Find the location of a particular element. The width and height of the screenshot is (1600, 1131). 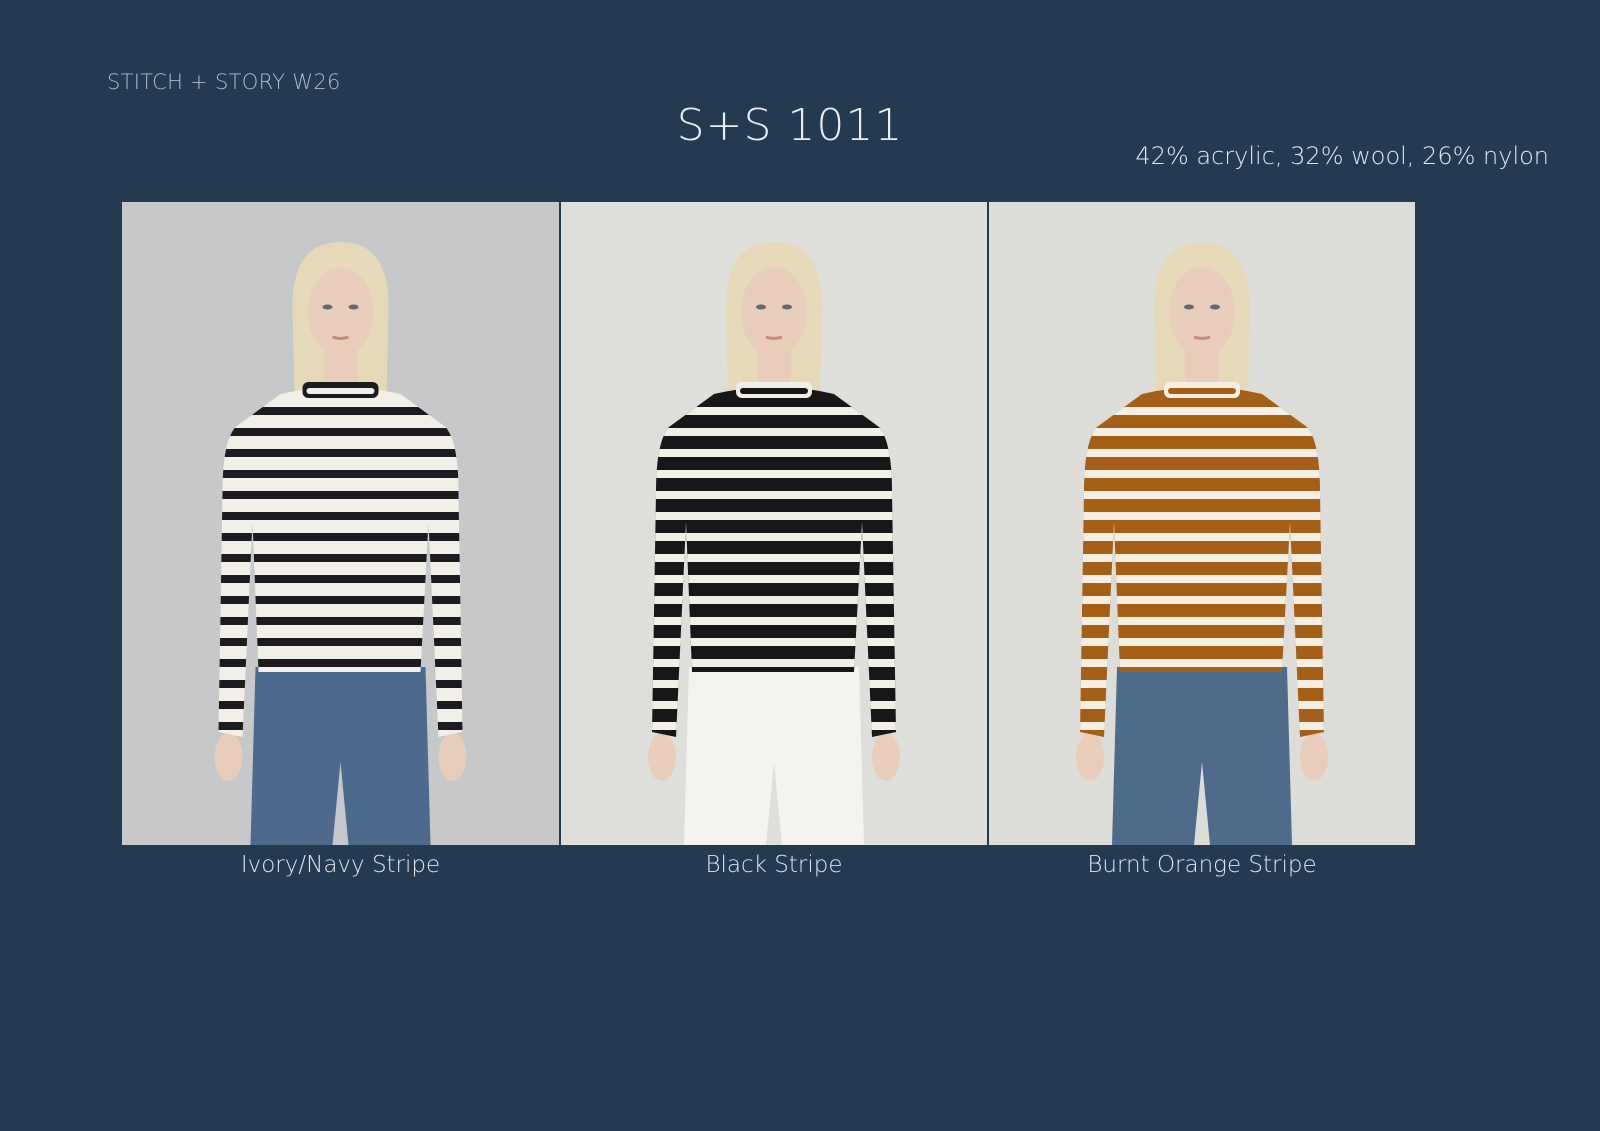

colorway-caption: Black Stripe is located at coordinates (774, 865).